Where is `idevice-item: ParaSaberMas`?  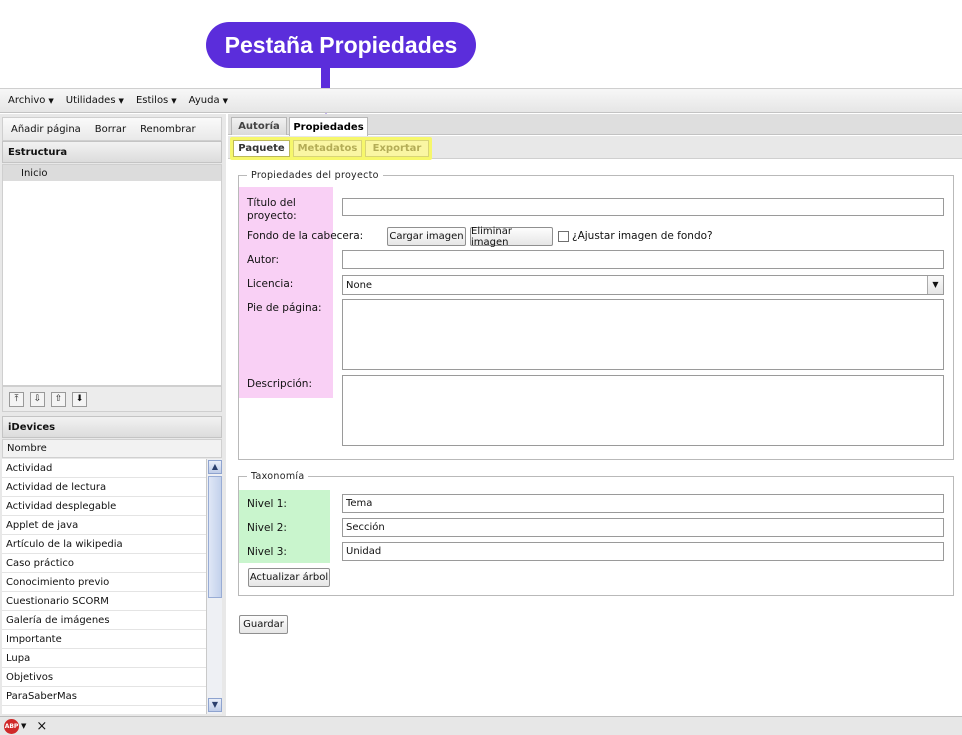 idevice-item: ParaSaberMas is located at coordinates (104, 696).